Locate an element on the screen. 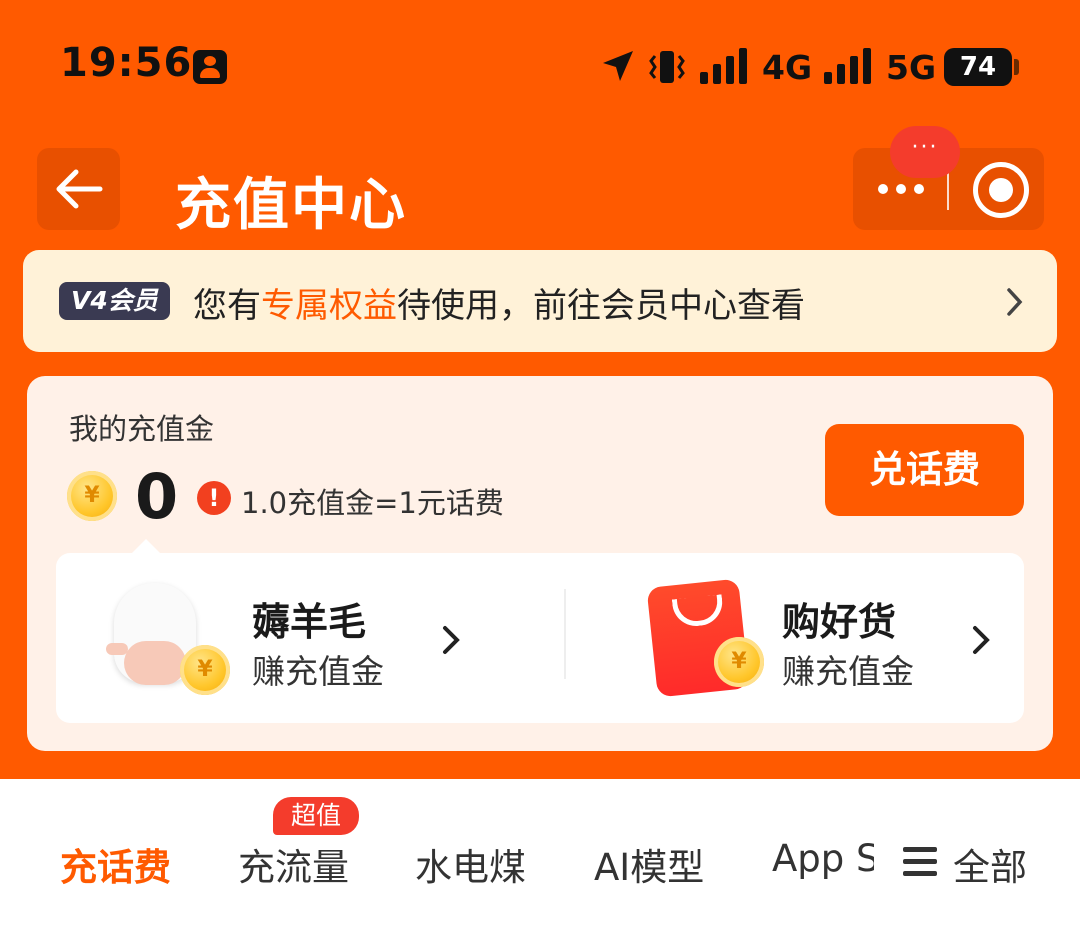  earn-item-shopping: 购好货 赚充值金 is located at coordinates (918, 638).